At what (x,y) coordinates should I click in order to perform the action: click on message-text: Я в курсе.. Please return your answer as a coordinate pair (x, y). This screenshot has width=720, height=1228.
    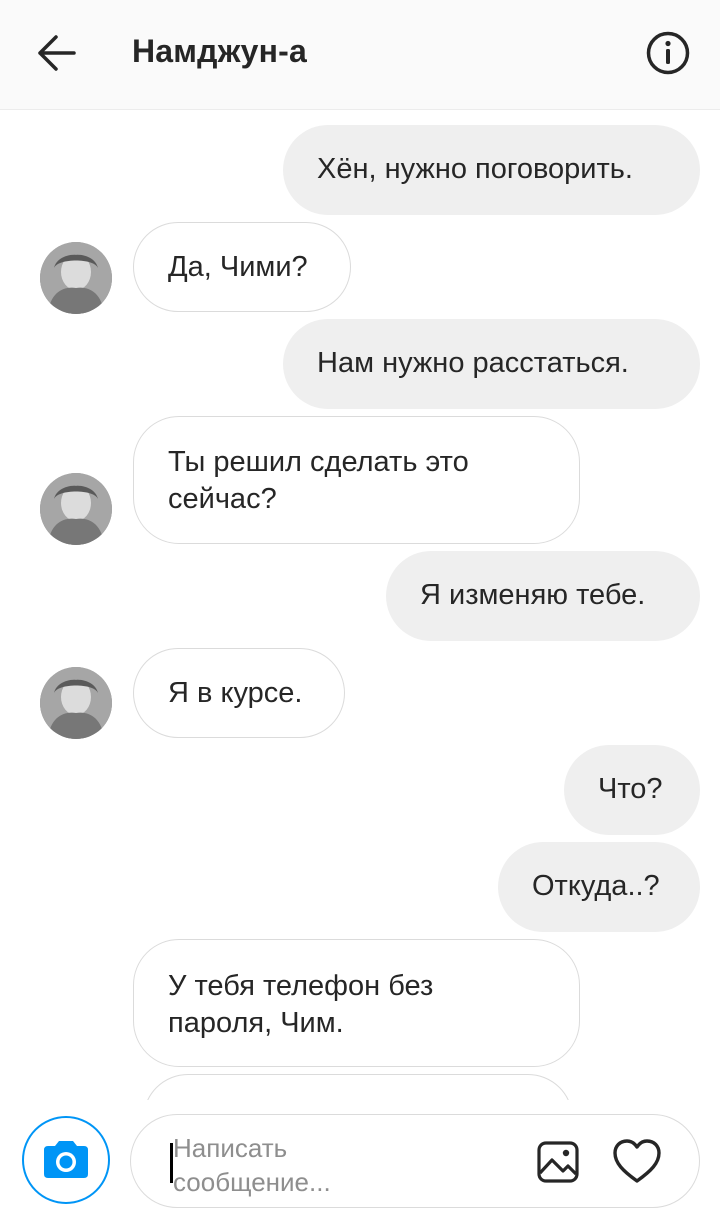
    Looking at the image, I should click on (235, 693).